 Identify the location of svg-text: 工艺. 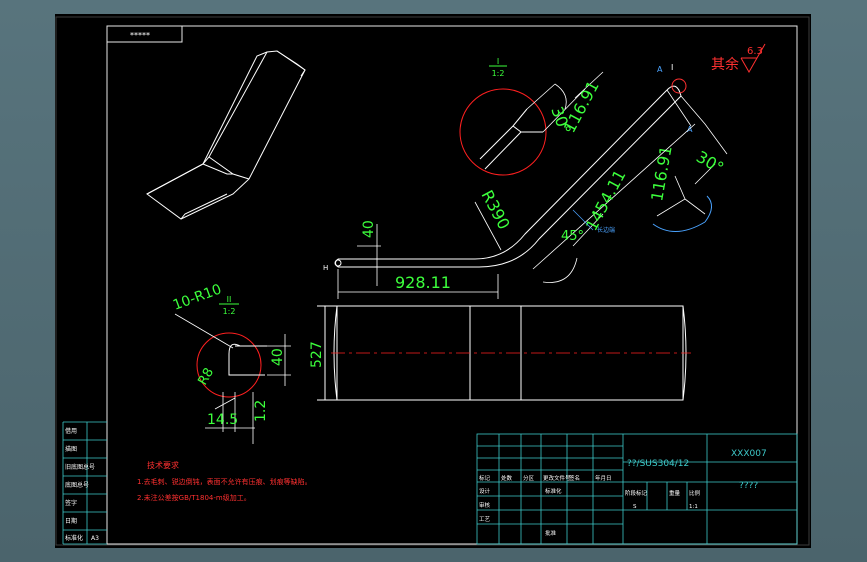
(485, 519).